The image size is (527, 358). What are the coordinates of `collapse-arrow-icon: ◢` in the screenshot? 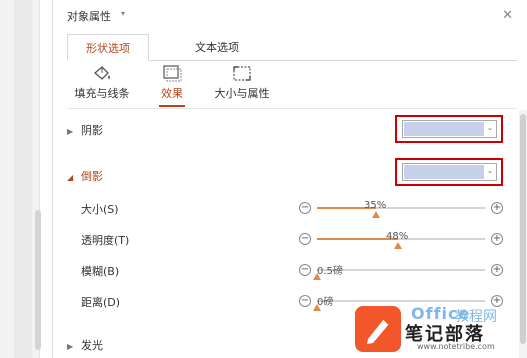 It's located at (70, 177).